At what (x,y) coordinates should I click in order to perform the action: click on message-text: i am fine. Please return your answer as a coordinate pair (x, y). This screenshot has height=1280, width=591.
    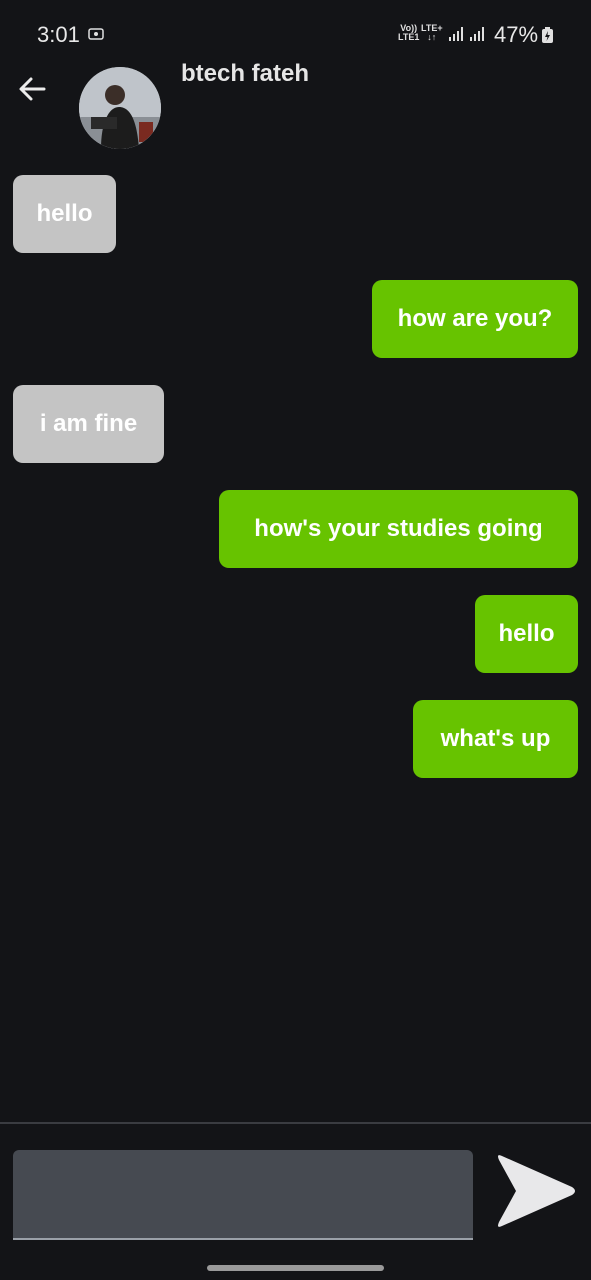
    Looking at the image, I should click on (88, 423).